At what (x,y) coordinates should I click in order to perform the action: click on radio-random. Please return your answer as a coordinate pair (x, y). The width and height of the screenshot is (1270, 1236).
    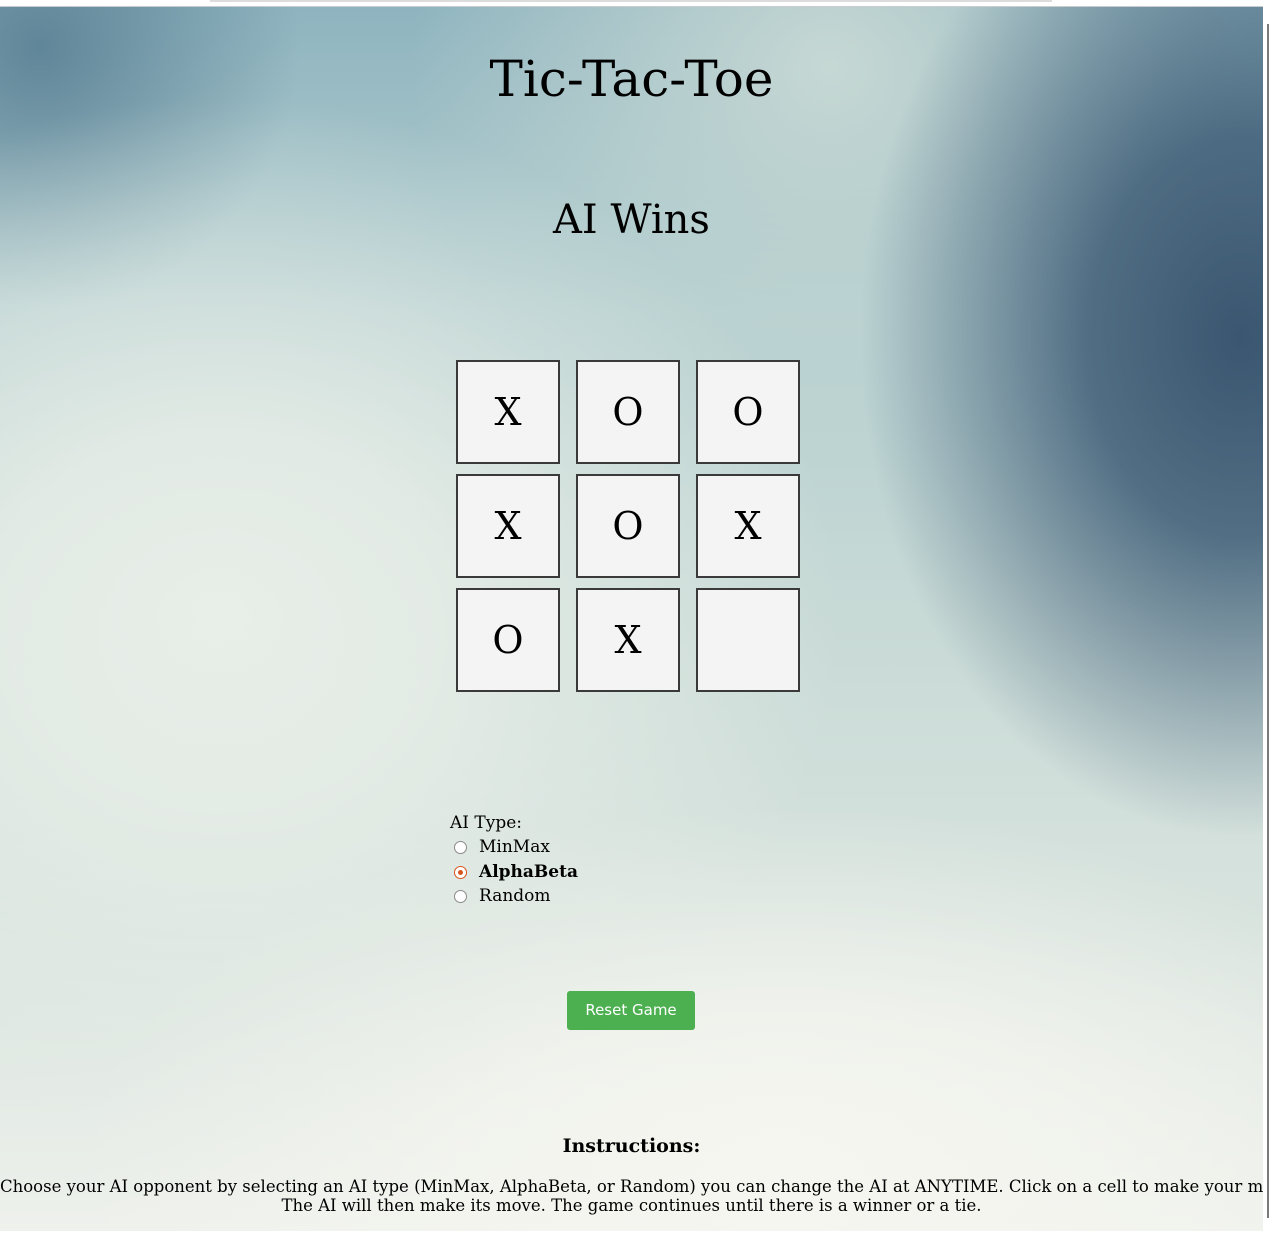
    Looking at the image, I should click on (460, 896).